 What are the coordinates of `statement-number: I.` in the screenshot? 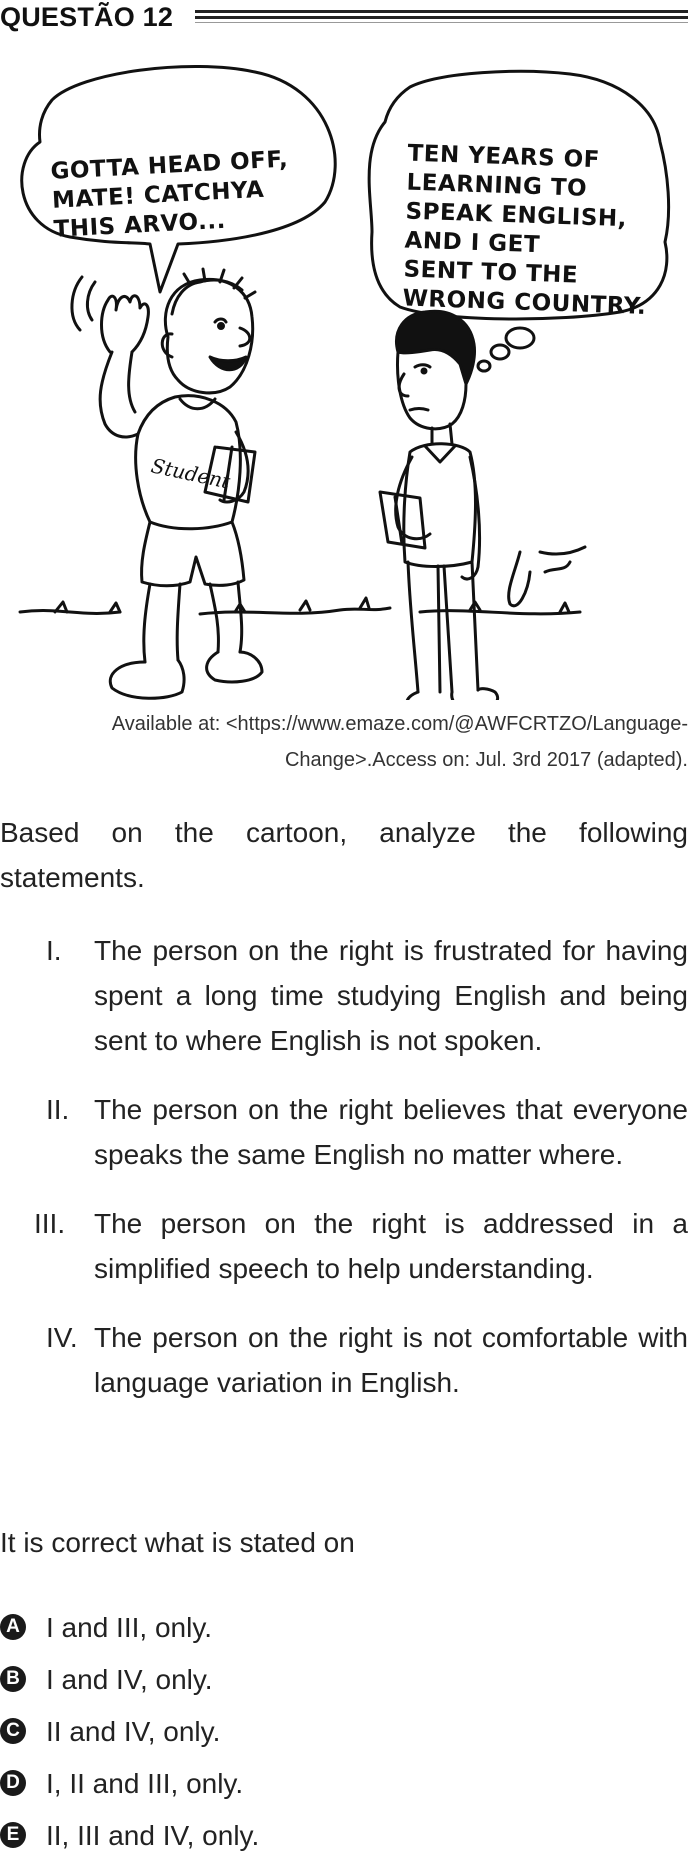 It's located at (54, 950).